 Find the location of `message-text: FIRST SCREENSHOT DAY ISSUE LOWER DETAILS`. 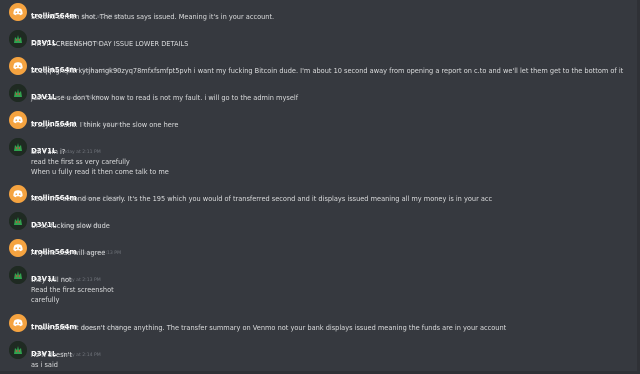

message-text: FIRST SCREENSHOT DAY ISSUE LOWER DETAILS is located at coordinates (110, 44).